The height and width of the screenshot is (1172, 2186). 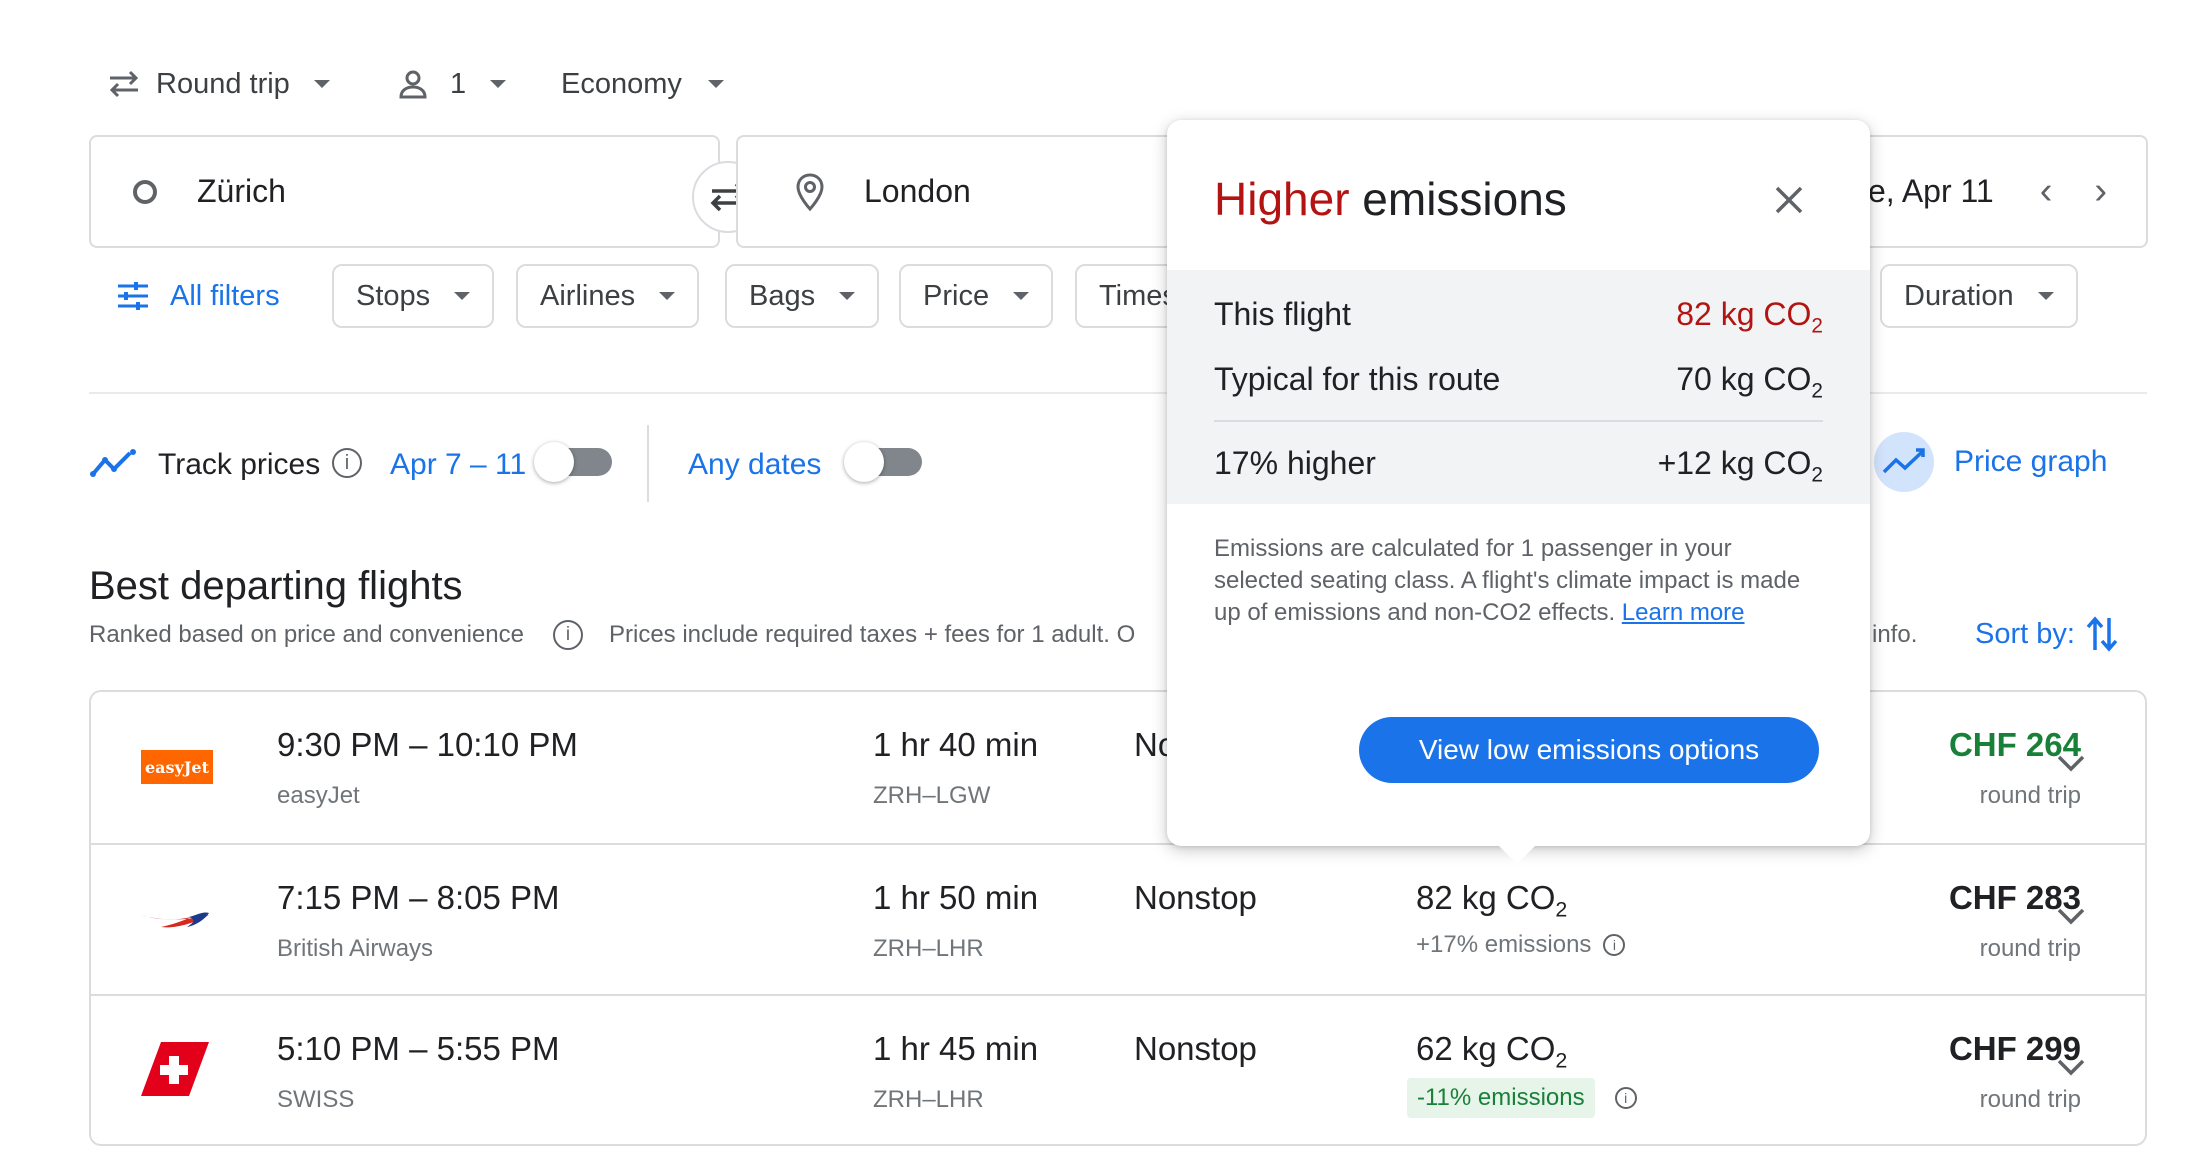 What do you see at coordinates (648, 463) in the screenshot?
I see `vertical-divider` at bounding box center [648, 463].